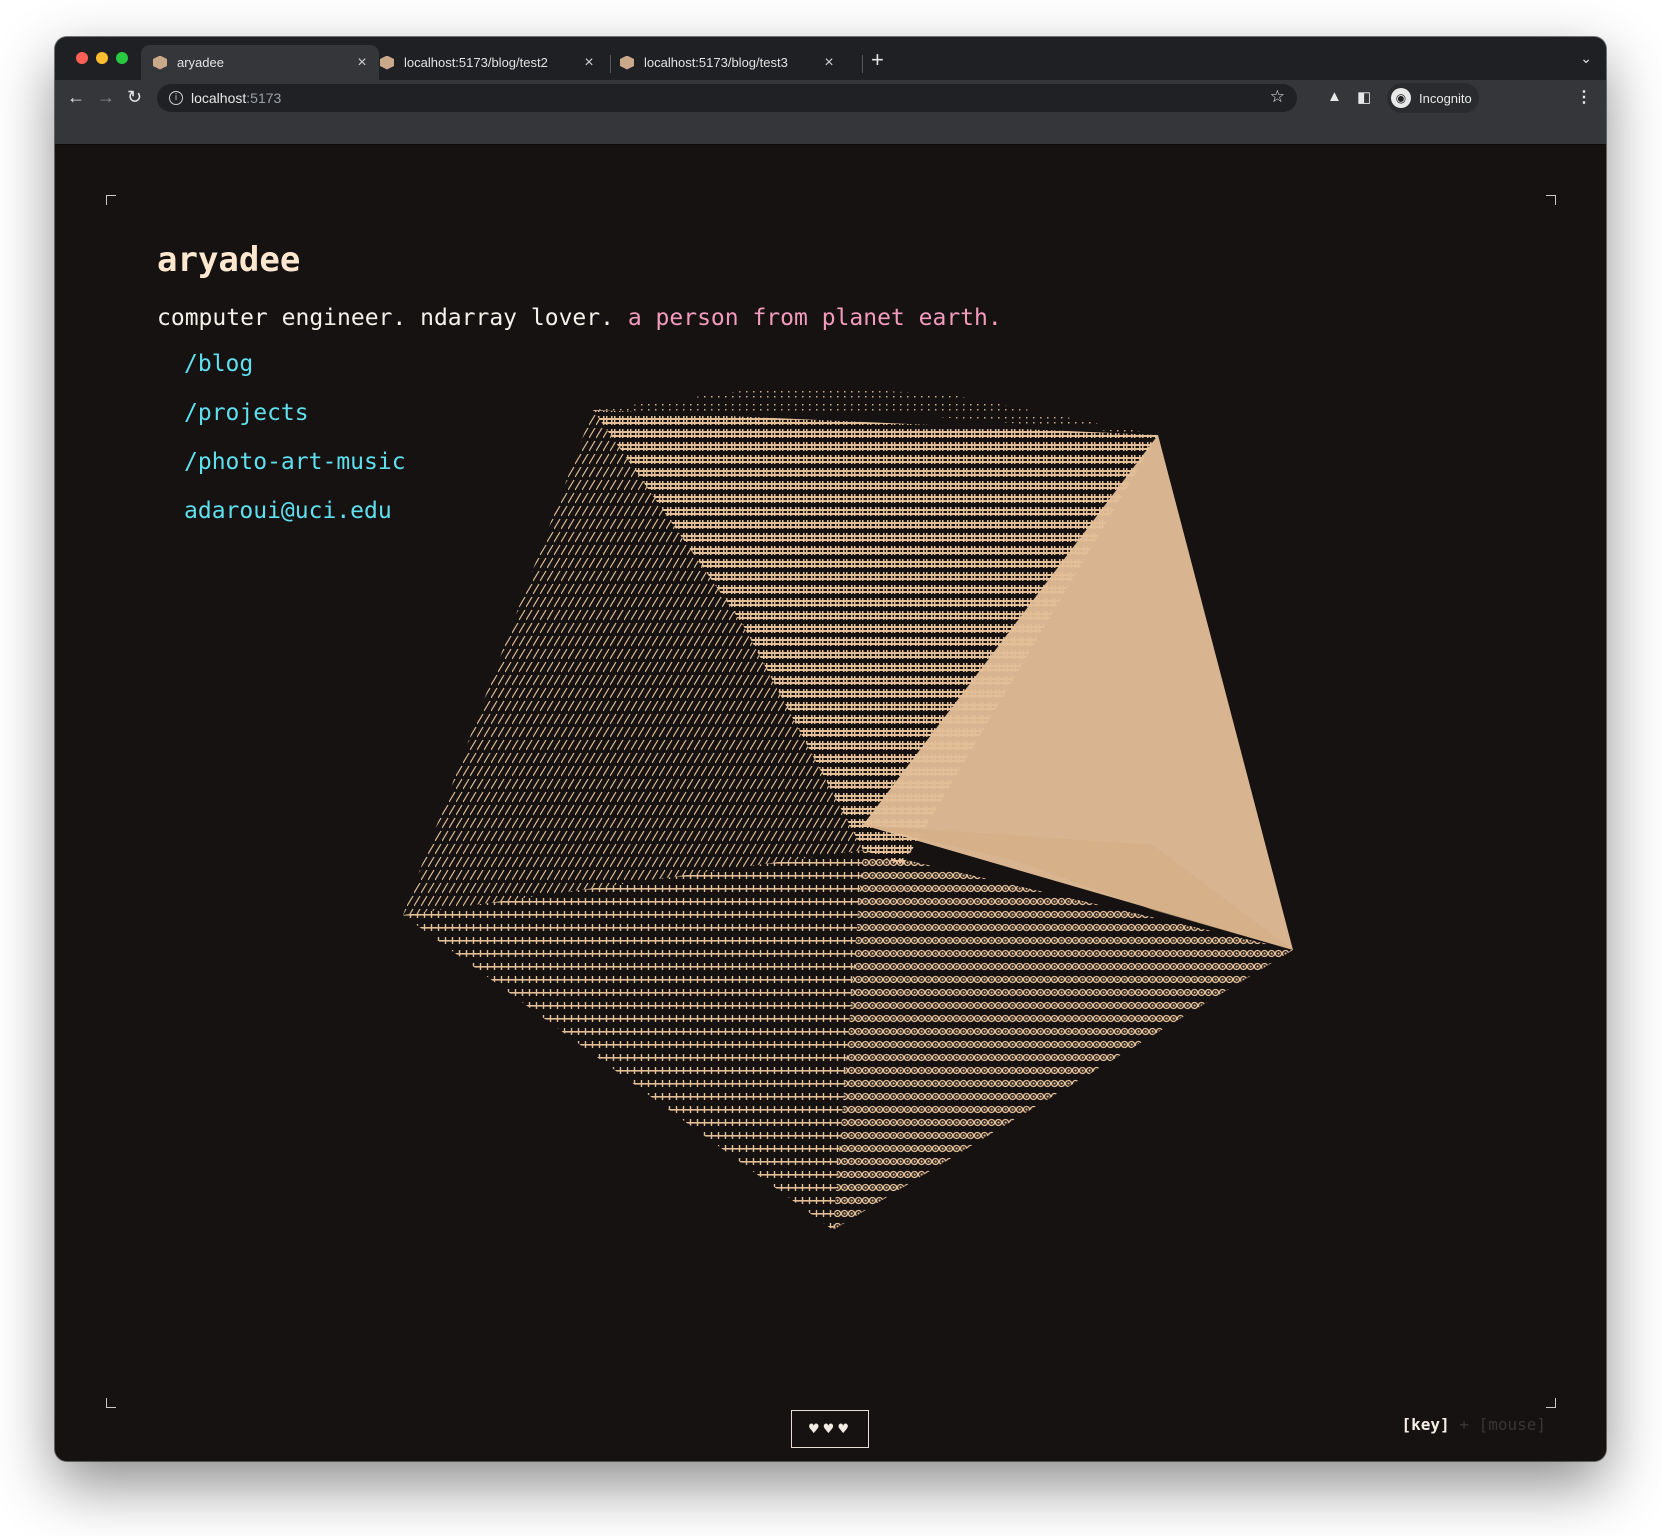 The image size is (1662, 1536). Describe the element at coordinates (385, 318) in the screenshot. I see `tagline-text: computer engineer. ndarray lover.` at that location.